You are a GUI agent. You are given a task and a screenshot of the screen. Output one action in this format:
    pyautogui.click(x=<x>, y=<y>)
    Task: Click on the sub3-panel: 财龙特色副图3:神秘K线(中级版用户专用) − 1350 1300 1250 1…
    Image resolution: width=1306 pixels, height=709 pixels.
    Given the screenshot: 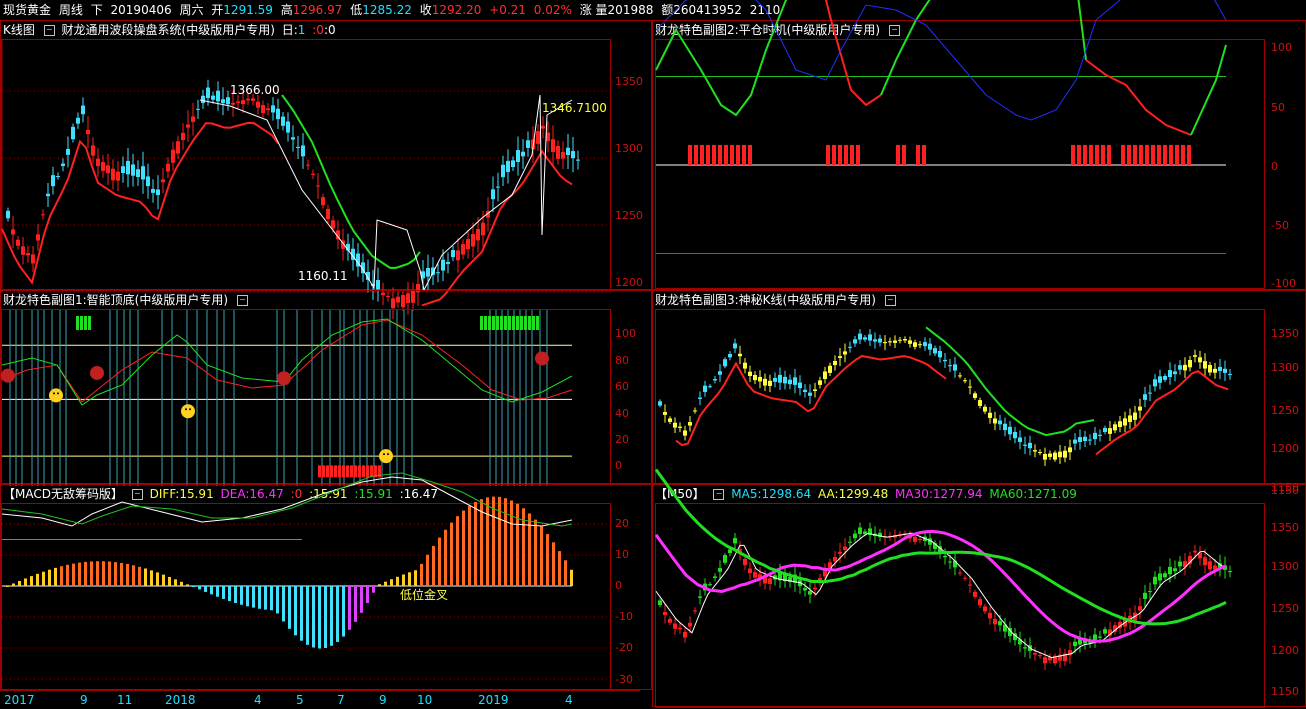 What is the action you would take?
    pyautogui.click(x=979, y=392)
    